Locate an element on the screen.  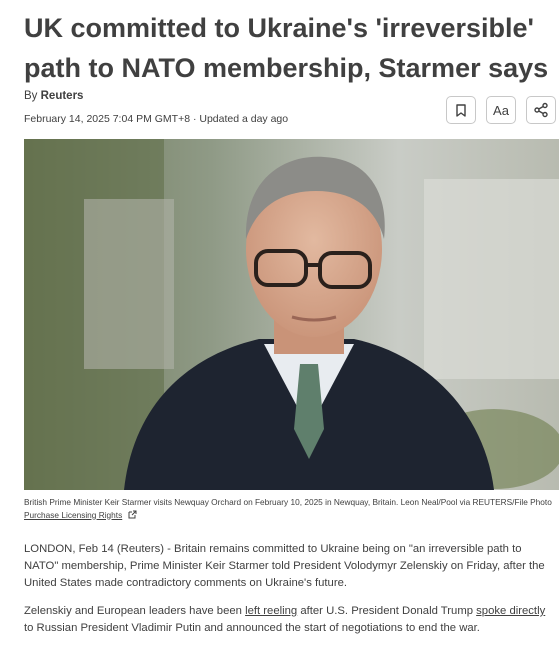
text-size-button: Aa is located at coordinates (501, 110).